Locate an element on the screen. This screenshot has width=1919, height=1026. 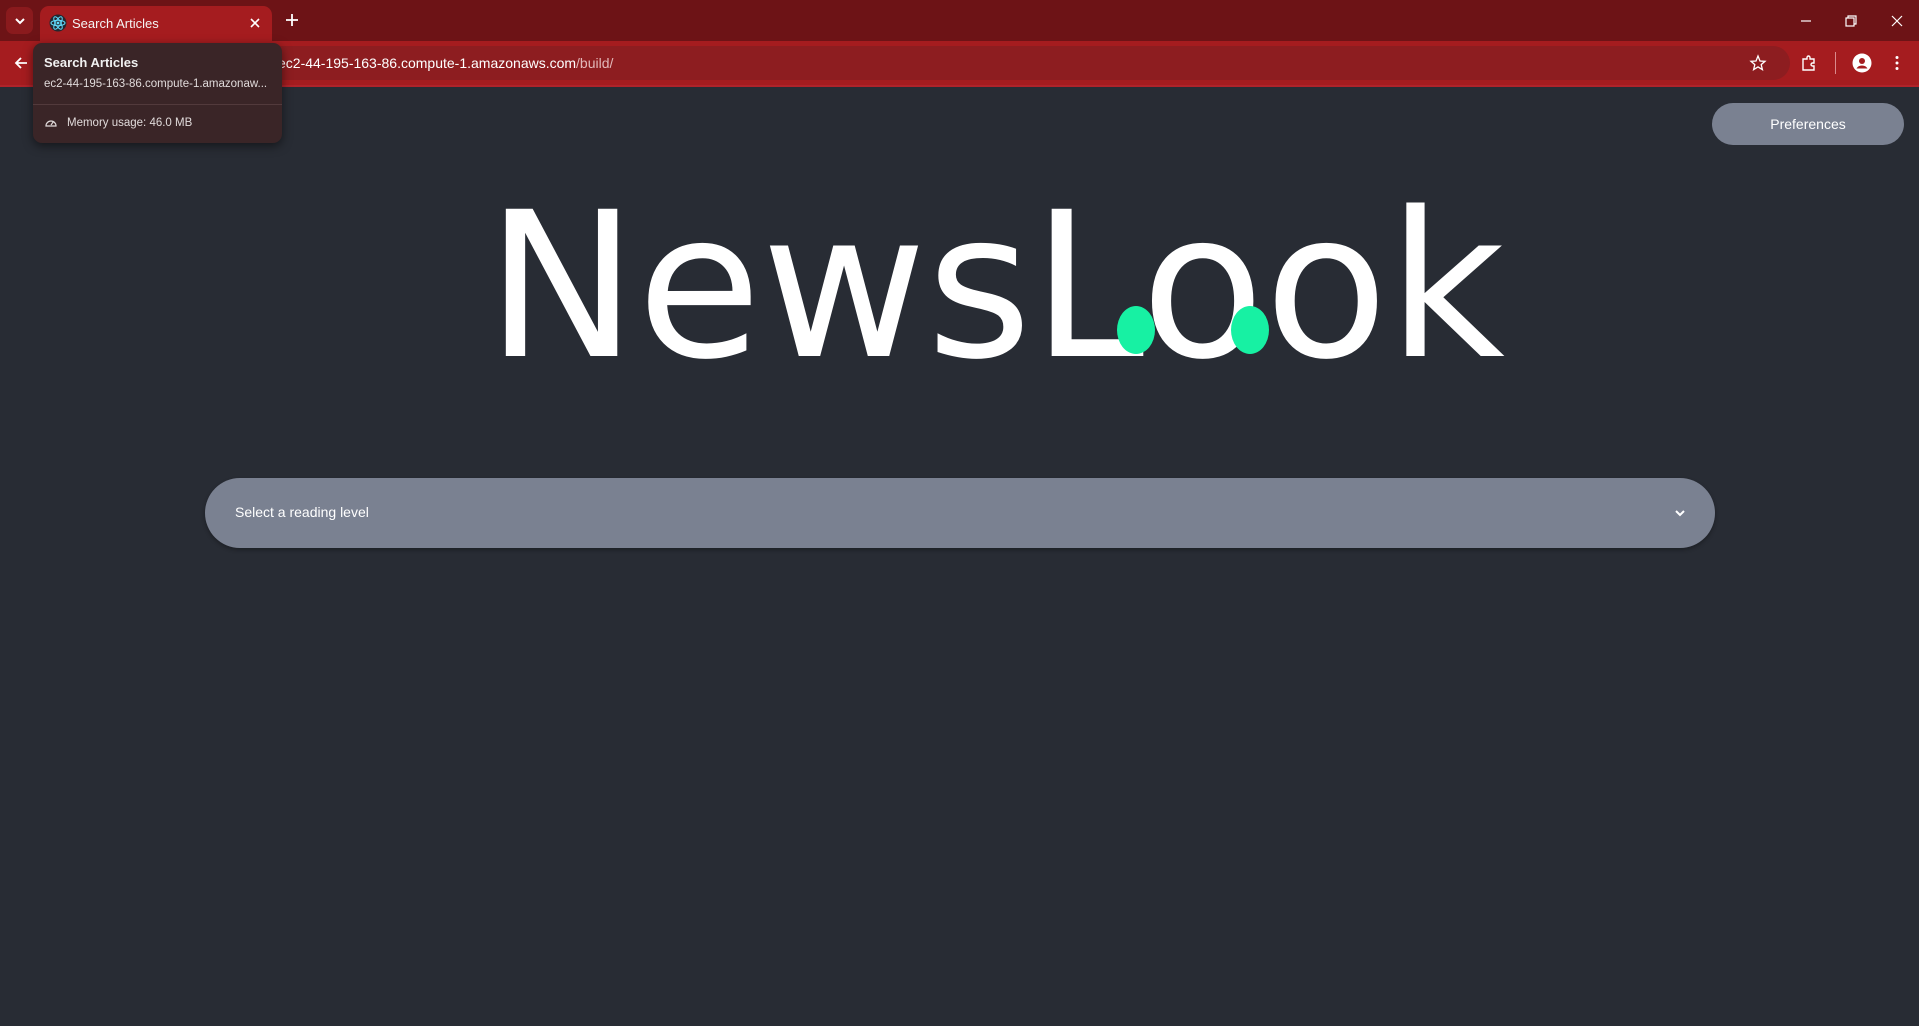
person-icon is located at coordinates (1862, 63).